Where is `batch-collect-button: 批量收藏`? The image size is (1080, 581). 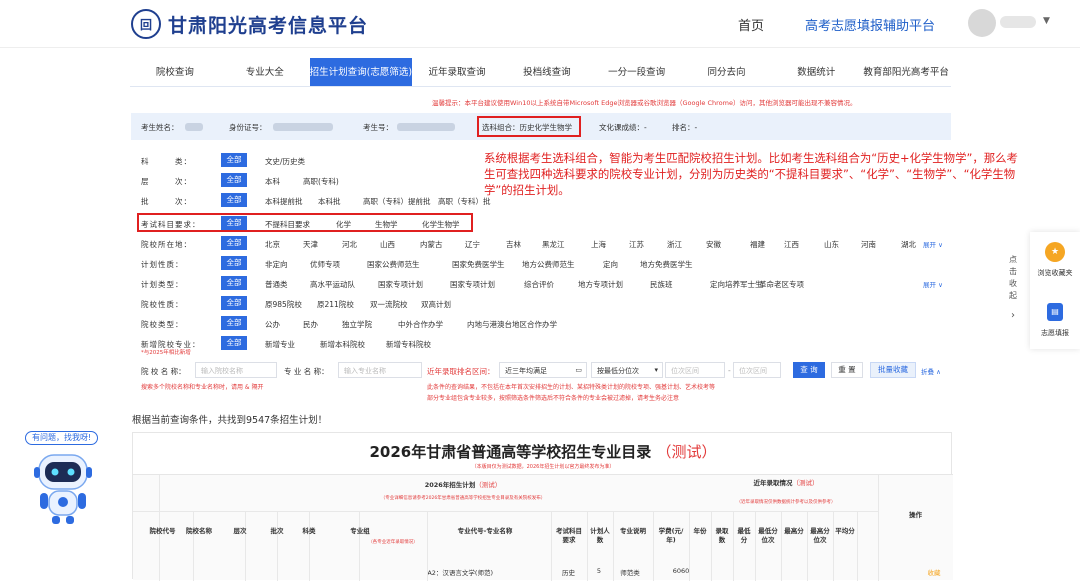 batch-collect-button: 批量收藏 is located at coordinates (893, 370).